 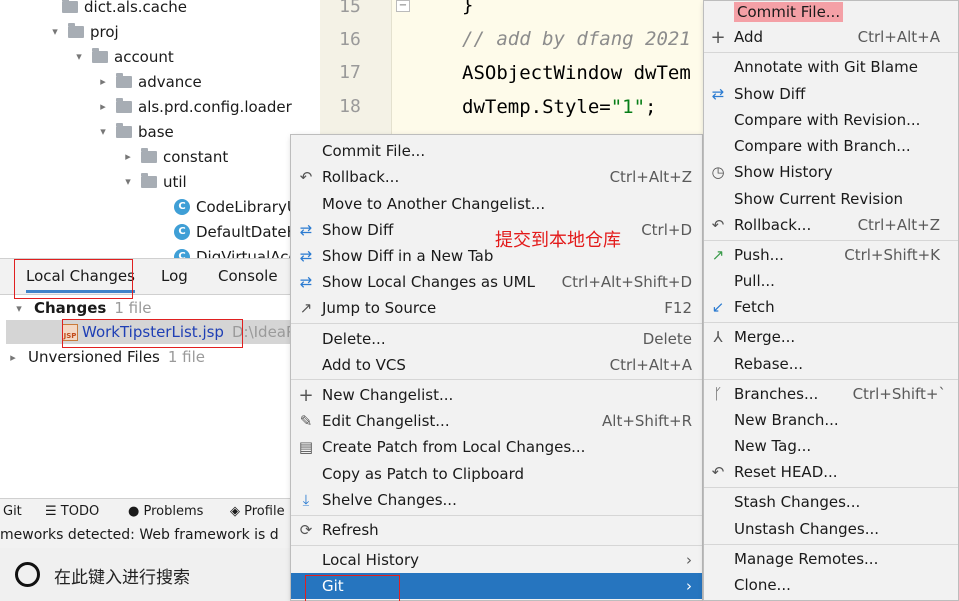 What do you see at coordinates (496, 177) in the screenshot?
I see `menu-item-rollback: ↶ Rollback... Ctrl+Alt+Z` at bounding box center [496, 177].